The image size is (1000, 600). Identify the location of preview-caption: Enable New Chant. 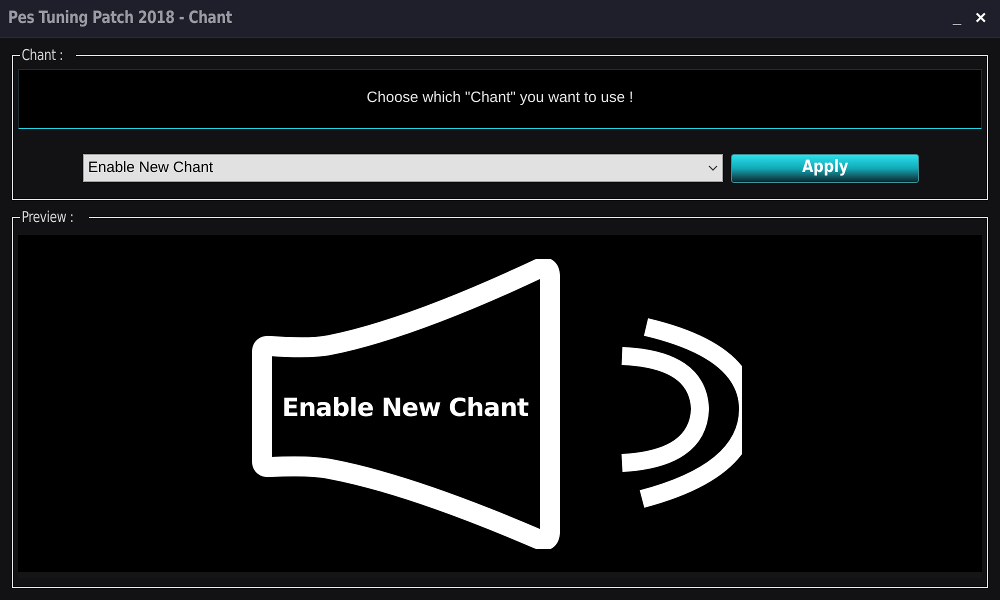
(405, 408).